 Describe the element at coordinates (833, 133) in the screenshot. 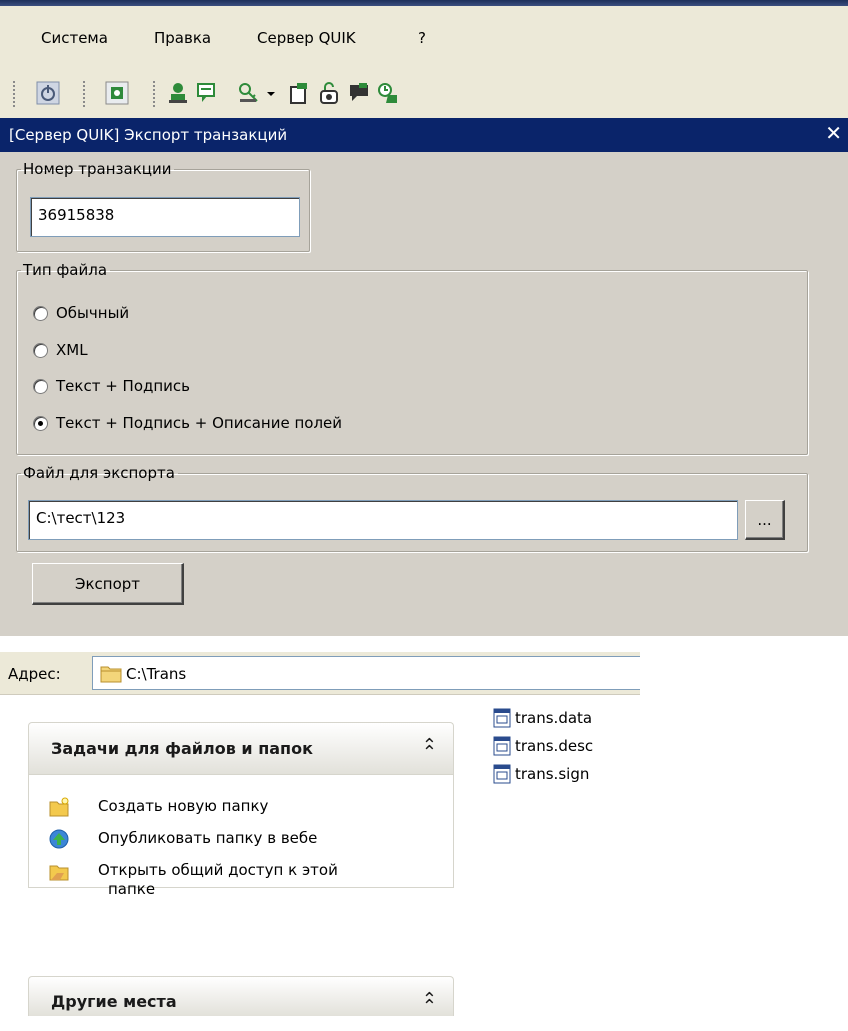

I see `close-icon: ✕` at that location.